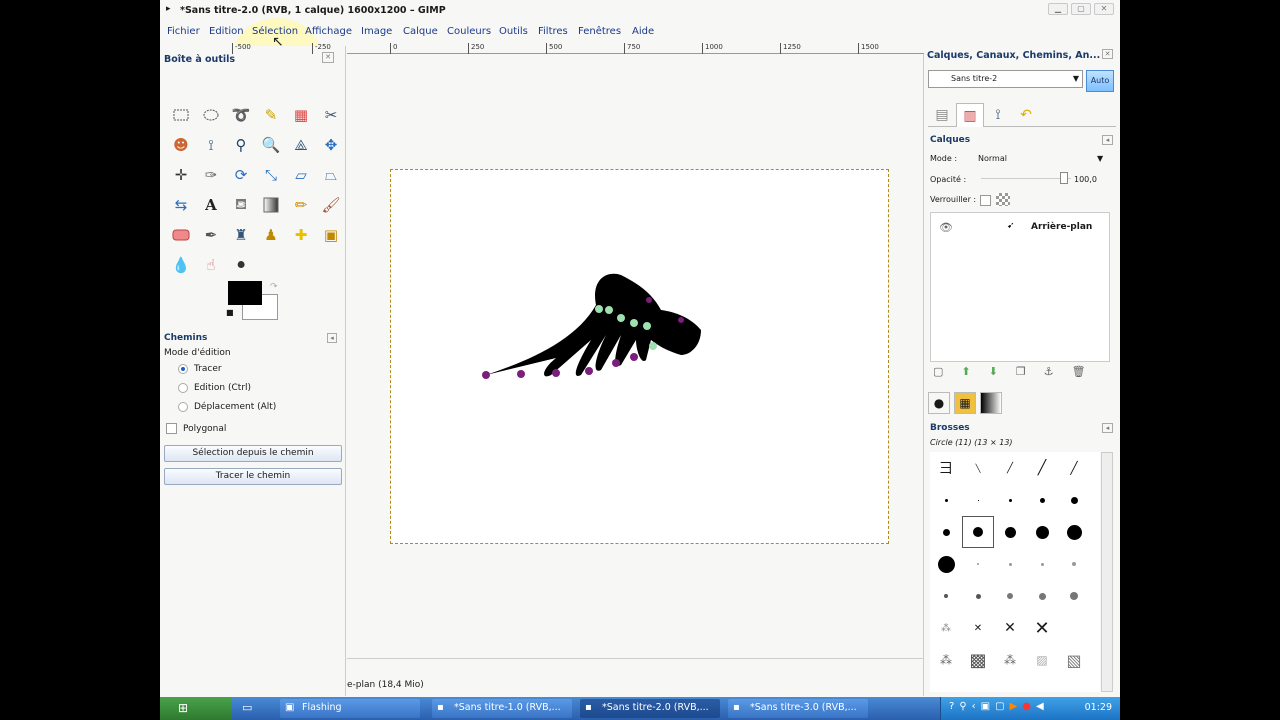  I want to click on heal-icon: ✚, so click(301, 235).